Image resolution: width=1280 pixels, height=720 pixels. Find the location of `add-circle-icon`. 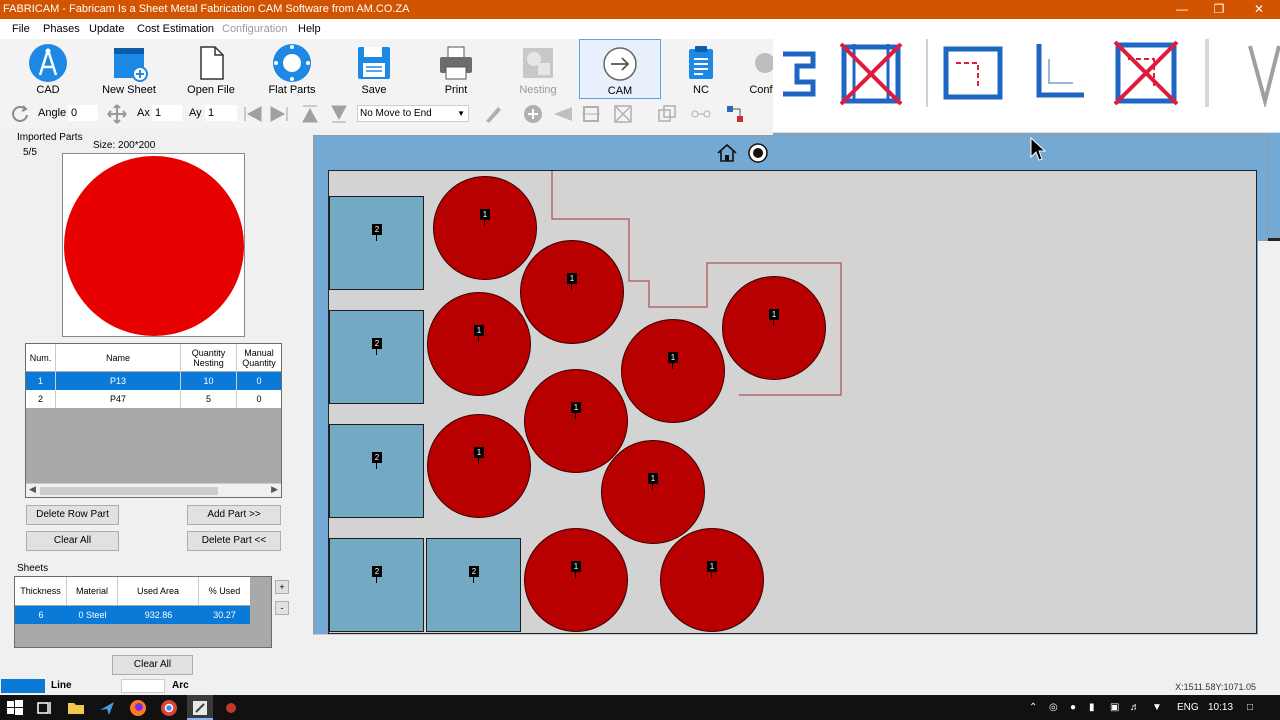

add-circle-icon is located at coordinates (533, 114).